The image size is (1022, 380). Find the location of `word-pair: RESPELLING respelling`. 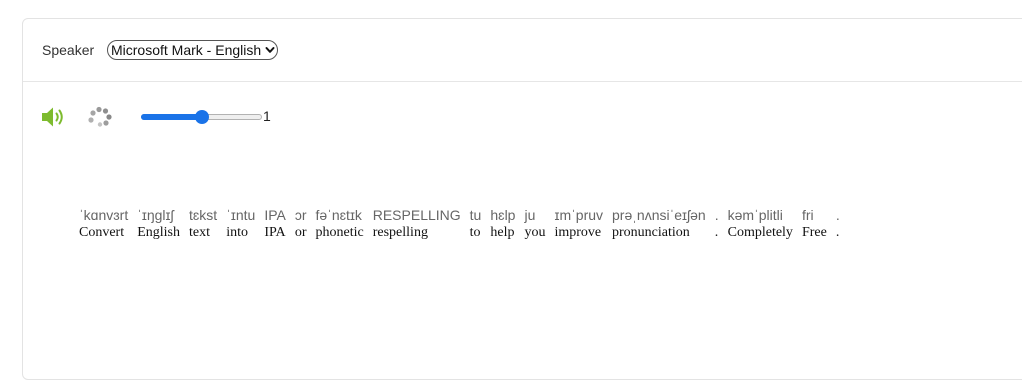

word-pair: RESPELLING respelling is located at coordinates (417, 224).